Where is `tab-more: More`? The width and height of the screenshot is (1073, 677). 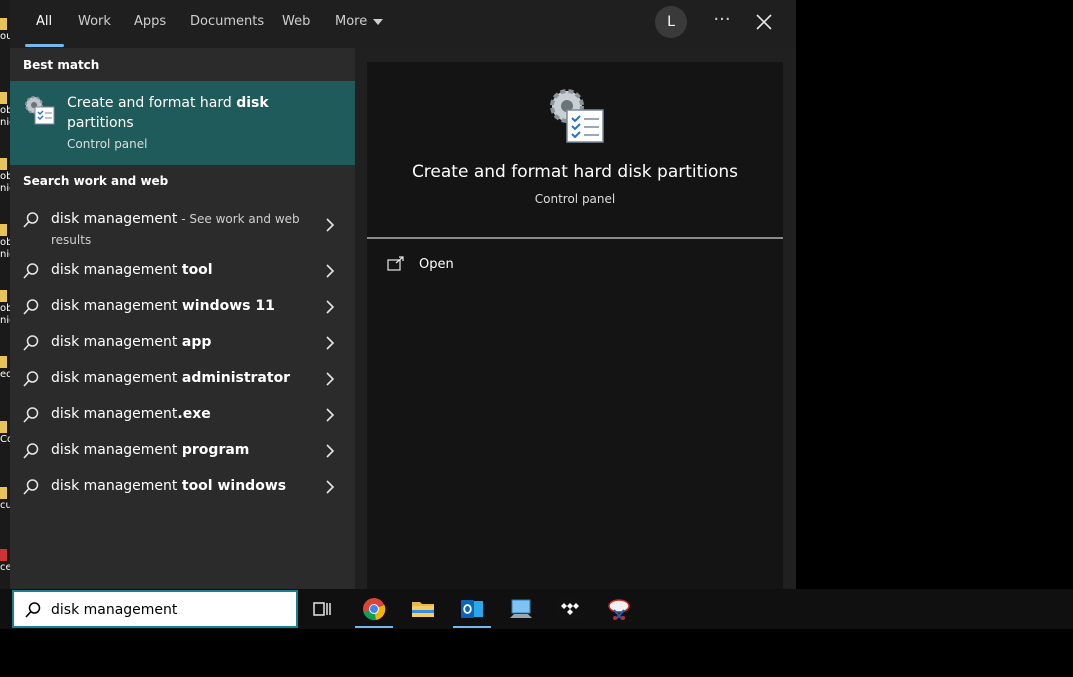
tab-more: More is located at coordinates (359, 24).